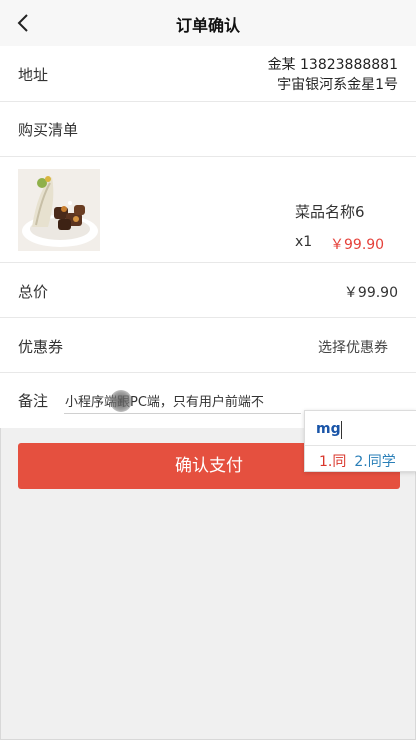 Image resolution: width=416 pixels, height=740 pixels. Describe the element at coordinates (326, 462) in the screenshot. I see `ime-candidate-index: 1.` at that location.